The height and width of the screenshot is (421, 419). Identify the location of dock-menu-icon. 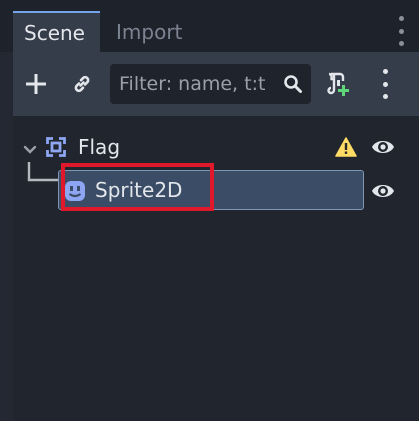
(401, 31).